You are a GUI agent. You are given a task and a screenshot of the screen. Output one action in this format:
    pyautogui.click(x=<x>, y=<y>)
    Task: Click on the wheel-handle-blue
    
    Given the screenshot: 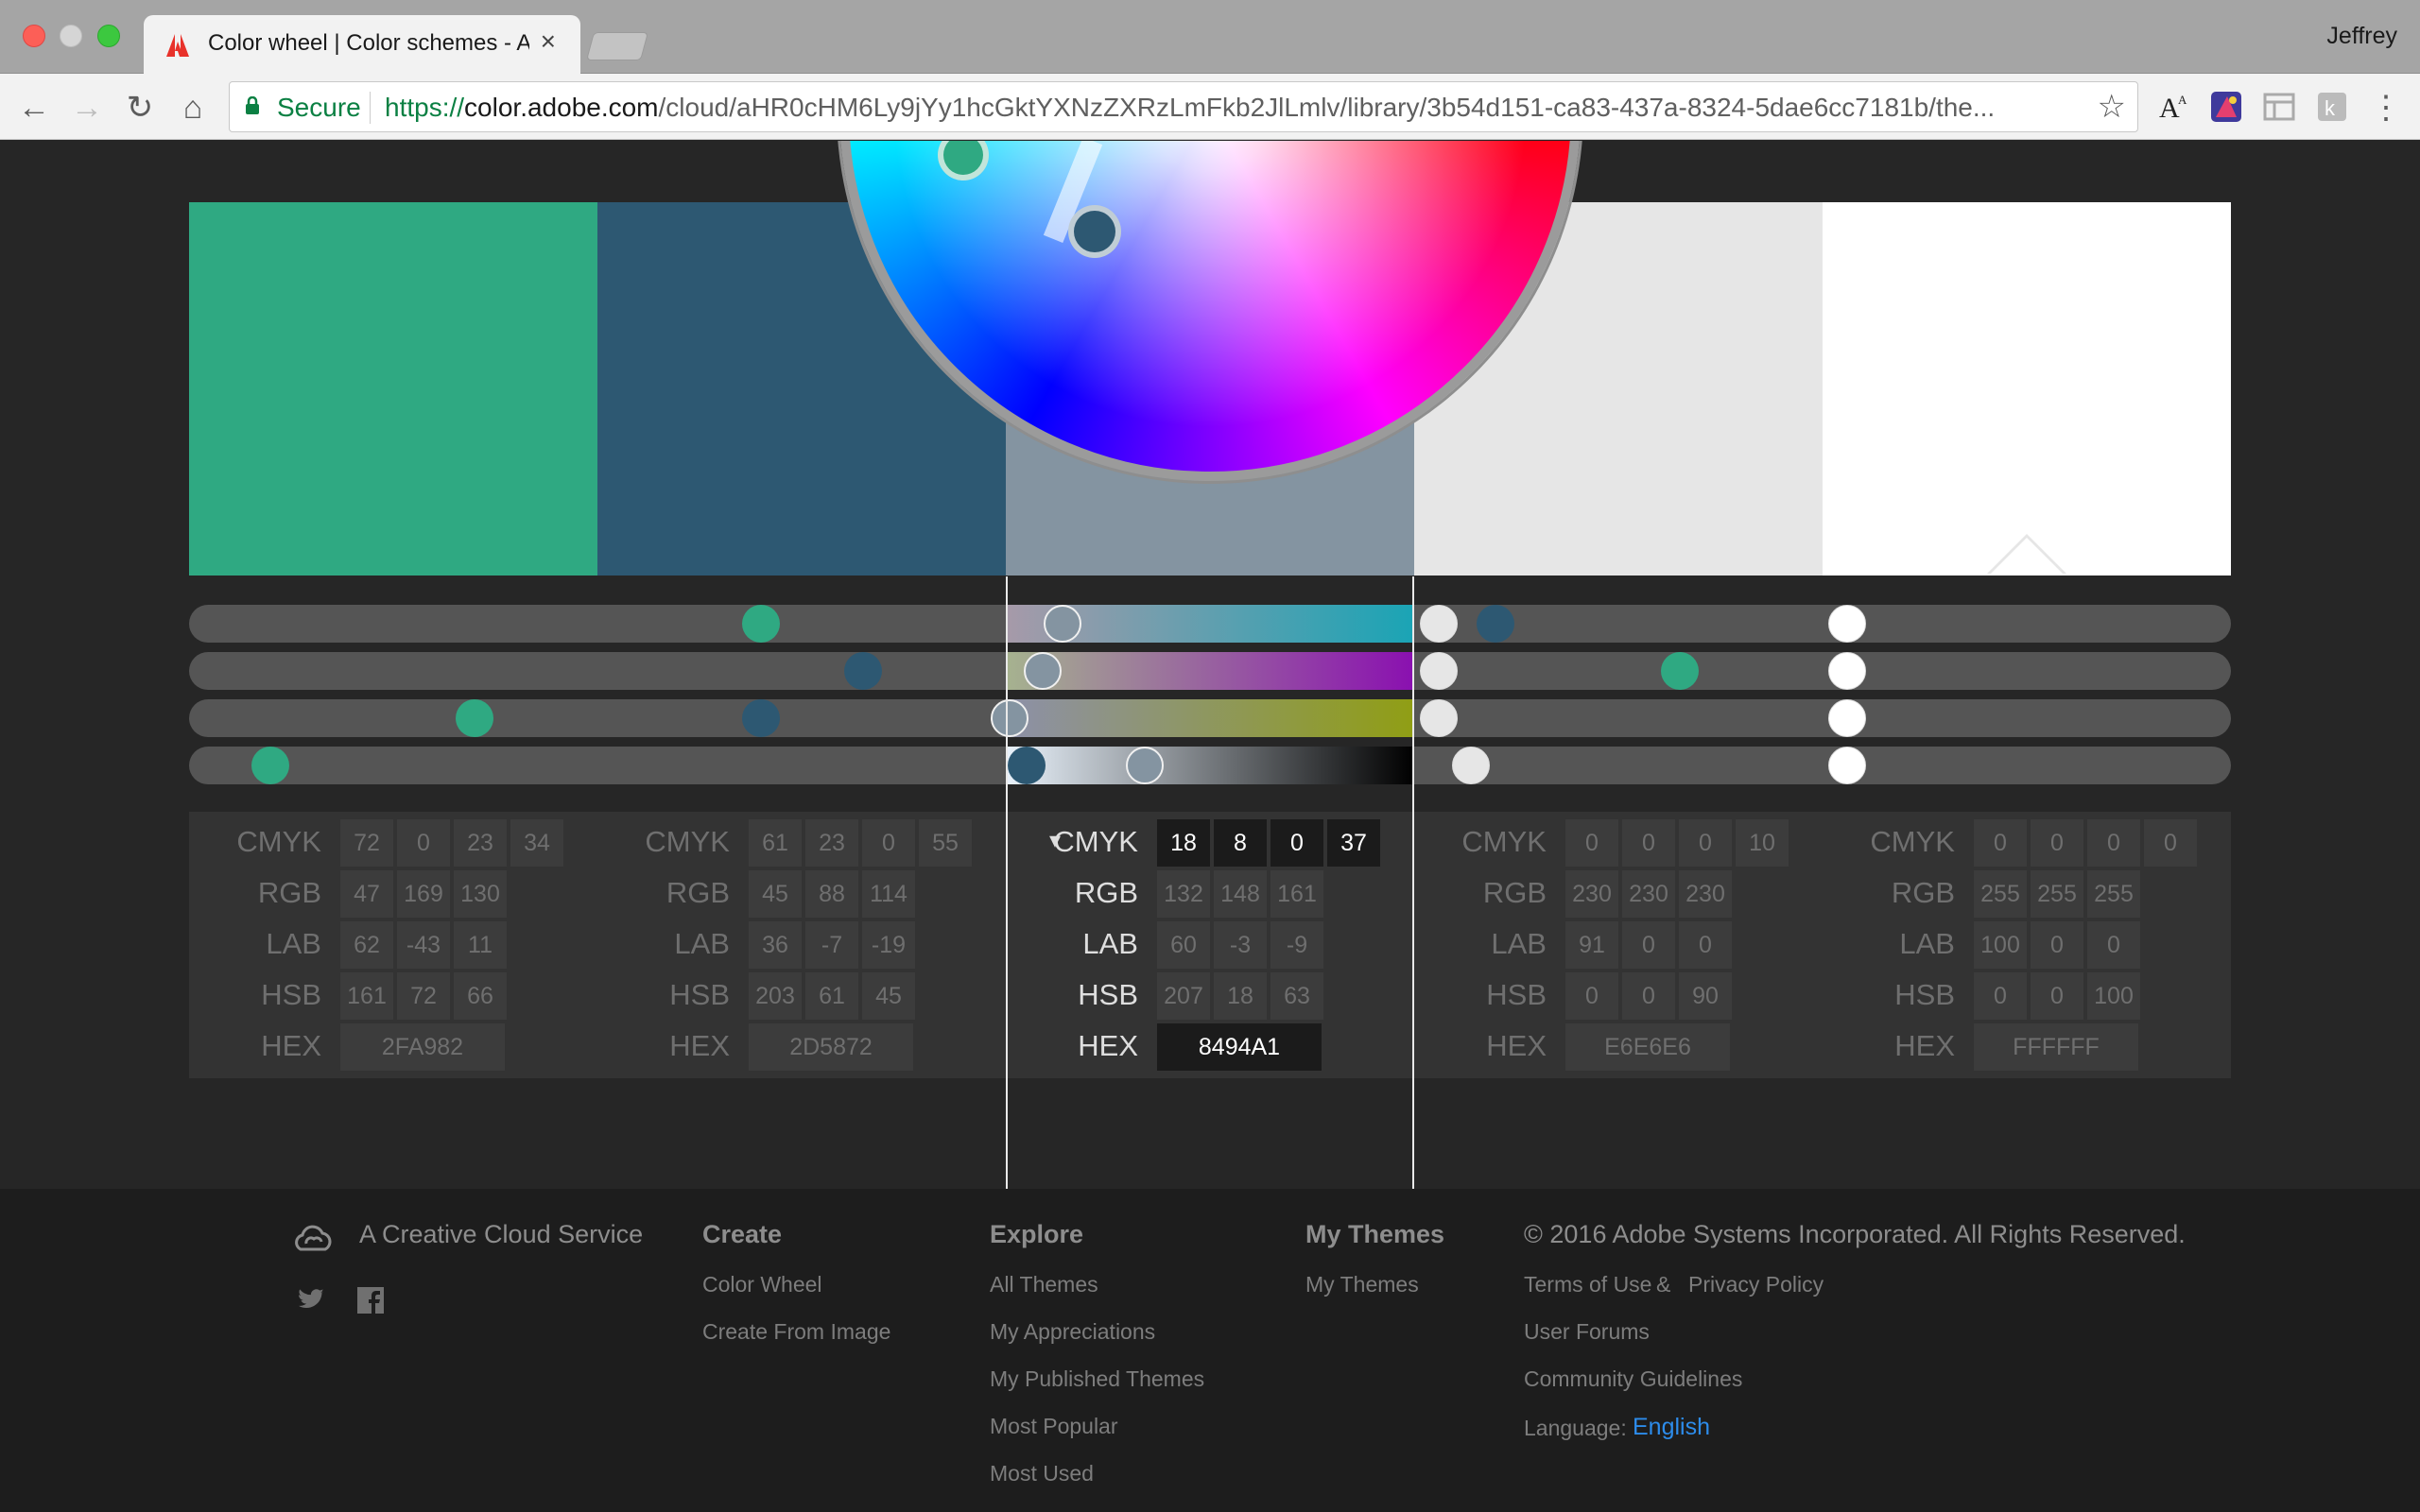 What is the action you would take?
    pyautogui.click(x=1094, y=231)
    